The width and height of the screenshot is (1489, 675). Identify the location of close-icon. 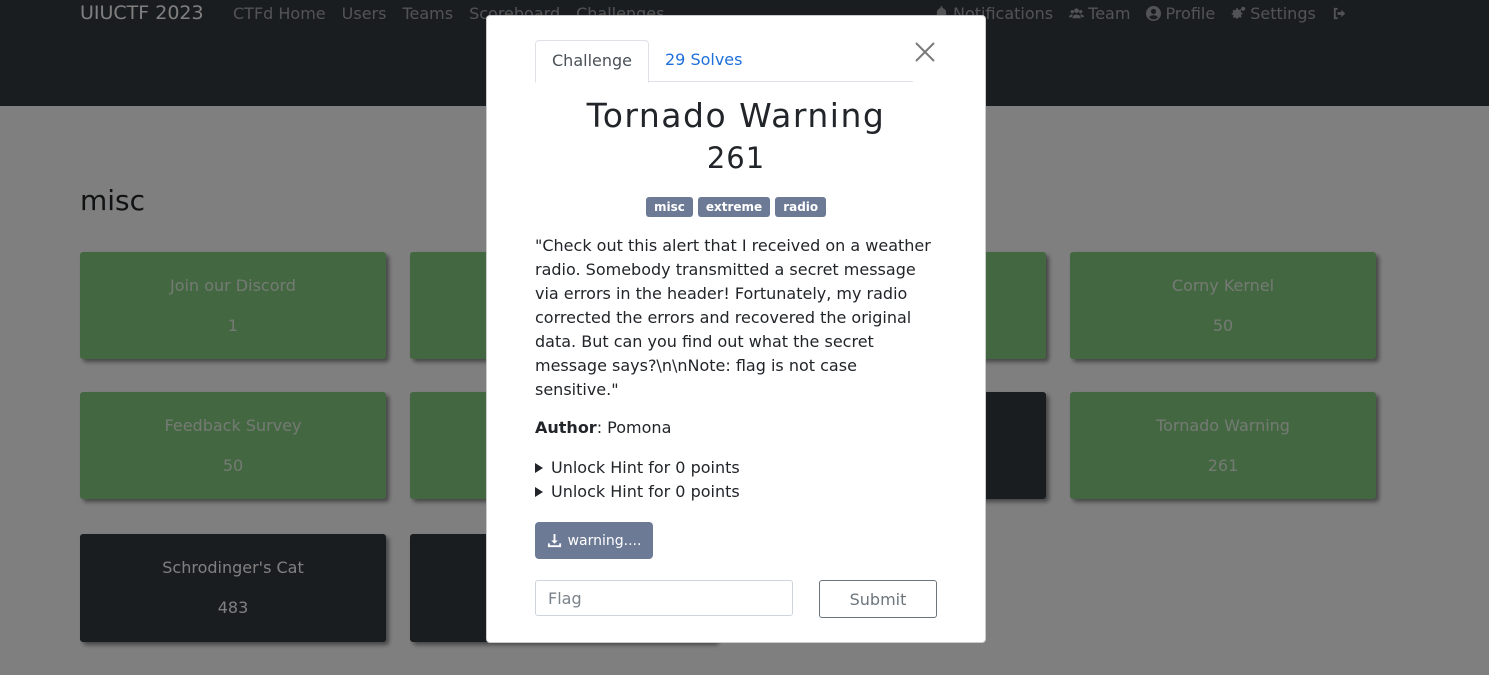
(925, 52).